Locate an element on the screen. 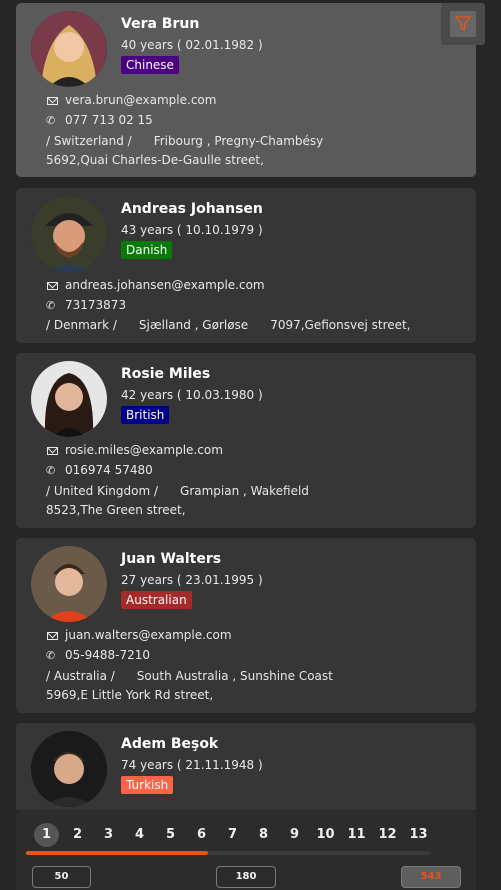 The height and width of the screenshot is (890, 501). contact-name: Adem Beşok is located at coordinates (170, 744).